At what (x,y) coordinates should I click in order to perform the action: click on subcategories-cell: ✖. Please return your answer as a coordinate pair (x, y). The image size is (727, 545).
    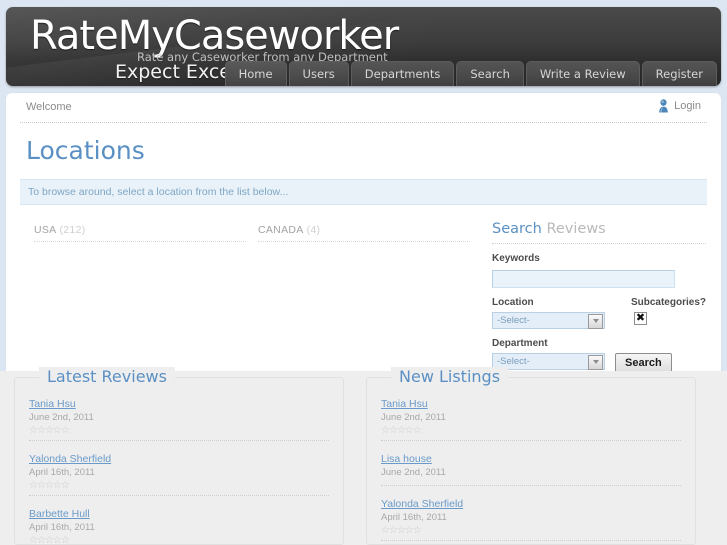
    Looking at the image, I should click on (639, 320).